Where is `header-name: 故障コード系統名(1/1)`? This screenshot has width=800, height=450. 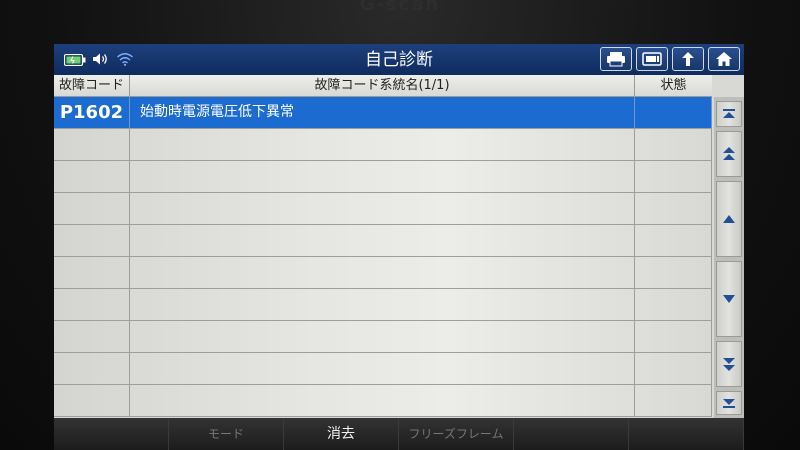
header-name: 故障コード系統名(1/1) is located at coordinates (382, 86).